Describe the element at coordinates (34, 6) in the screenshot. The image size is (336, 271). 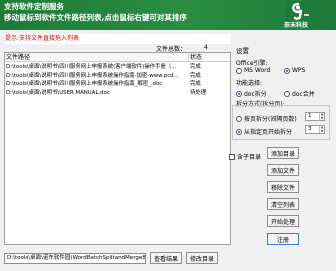
I see `service-text: 支持软件定制服务` at that location.